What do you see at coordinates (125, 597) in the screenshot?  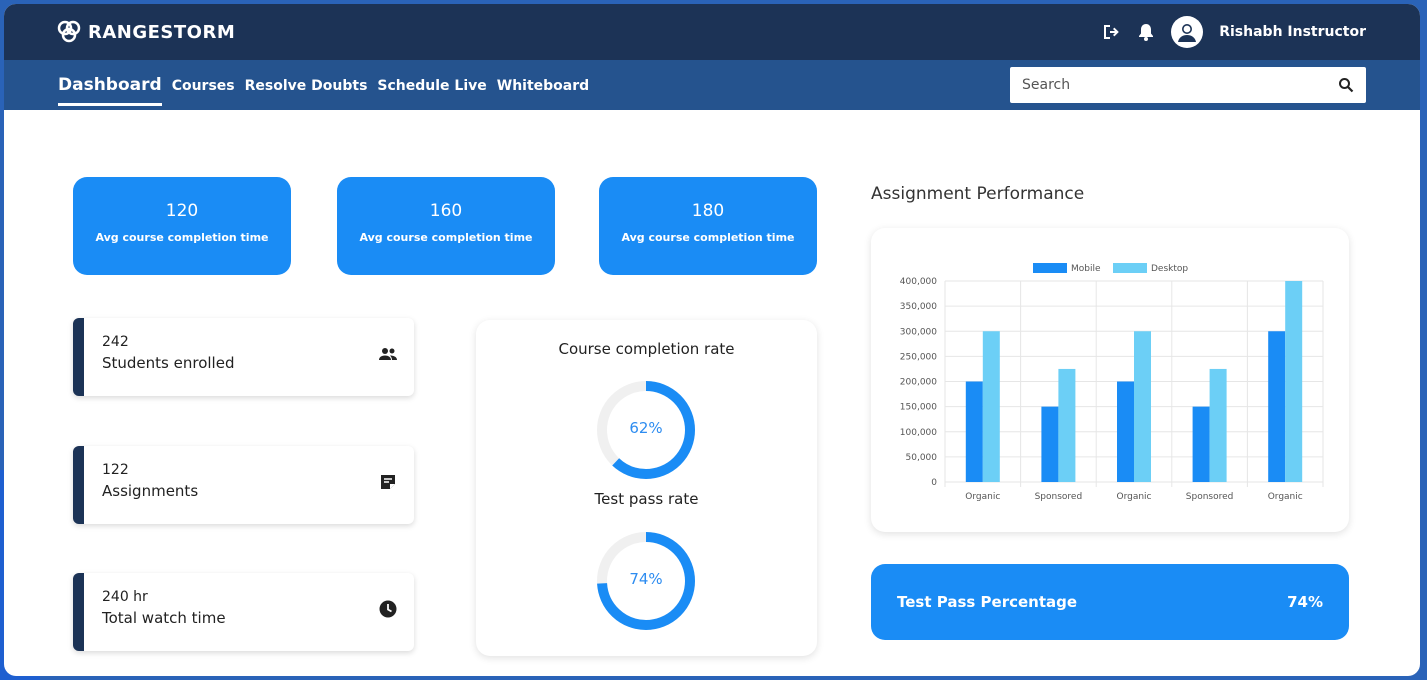 I see `card-value: 240 hr` at bounding box center [125, 597].